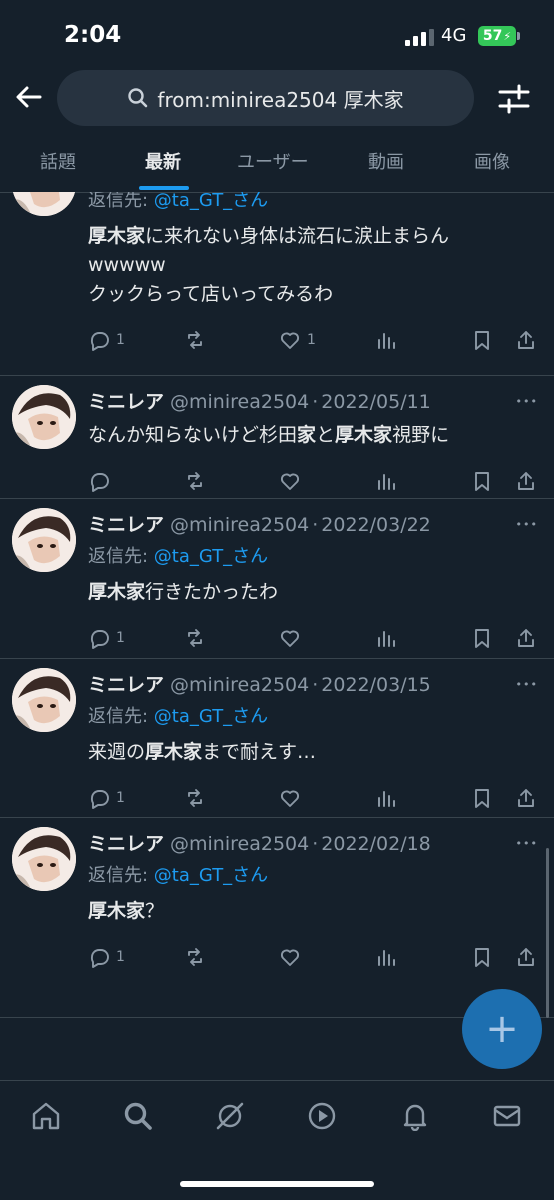 The height and width of the screenshot is (1200, 554). I want to click on battery-indicator: 57 ⚡, so click(497, 36).